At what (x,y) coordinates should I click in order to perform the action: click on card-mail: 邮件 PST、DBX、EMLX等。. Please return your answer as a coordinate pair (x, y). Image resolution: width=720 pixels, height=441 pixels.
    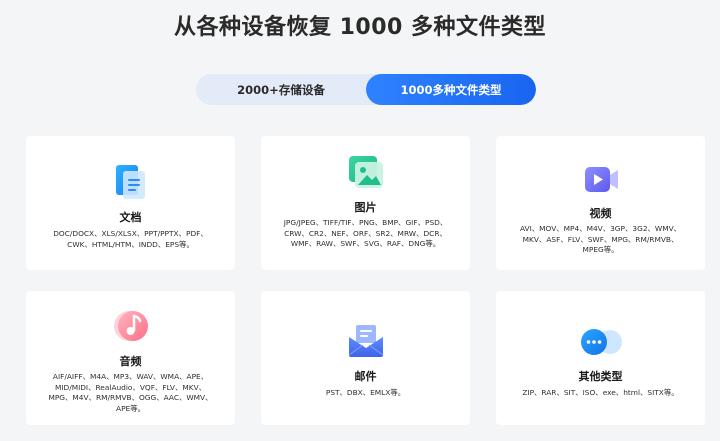
    Looking at the image, I should click on (365, 358).